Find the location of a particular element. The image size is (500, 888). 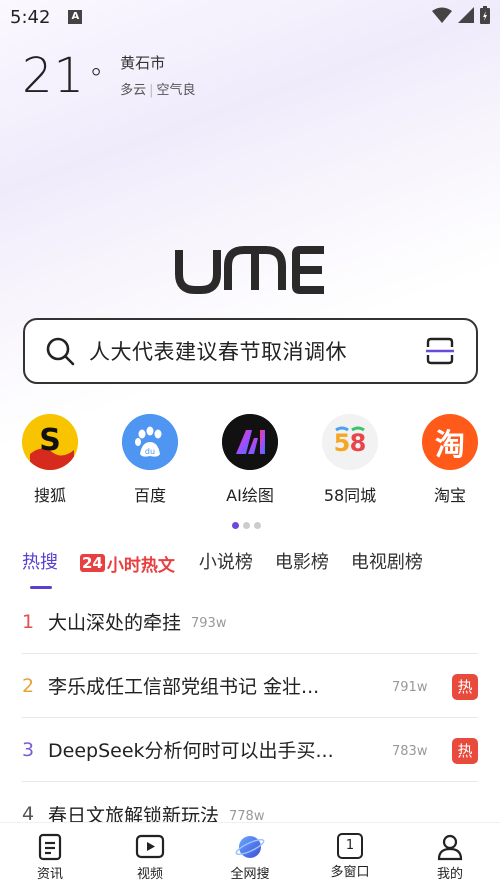

video-icon is located at coordinates (150, 846).